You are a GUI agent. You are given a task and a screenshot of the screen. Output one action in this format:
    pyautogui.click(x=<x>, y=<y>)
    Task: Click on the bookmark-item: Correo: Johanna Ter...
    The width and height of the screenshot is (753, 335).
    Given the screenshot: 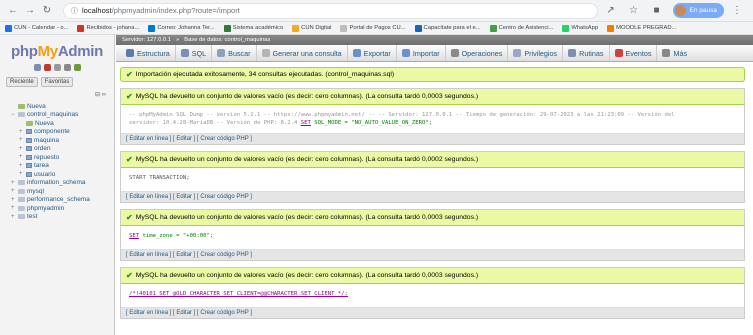 What is the action you would take?
    pyautogui.click(x=181, y=28)
    